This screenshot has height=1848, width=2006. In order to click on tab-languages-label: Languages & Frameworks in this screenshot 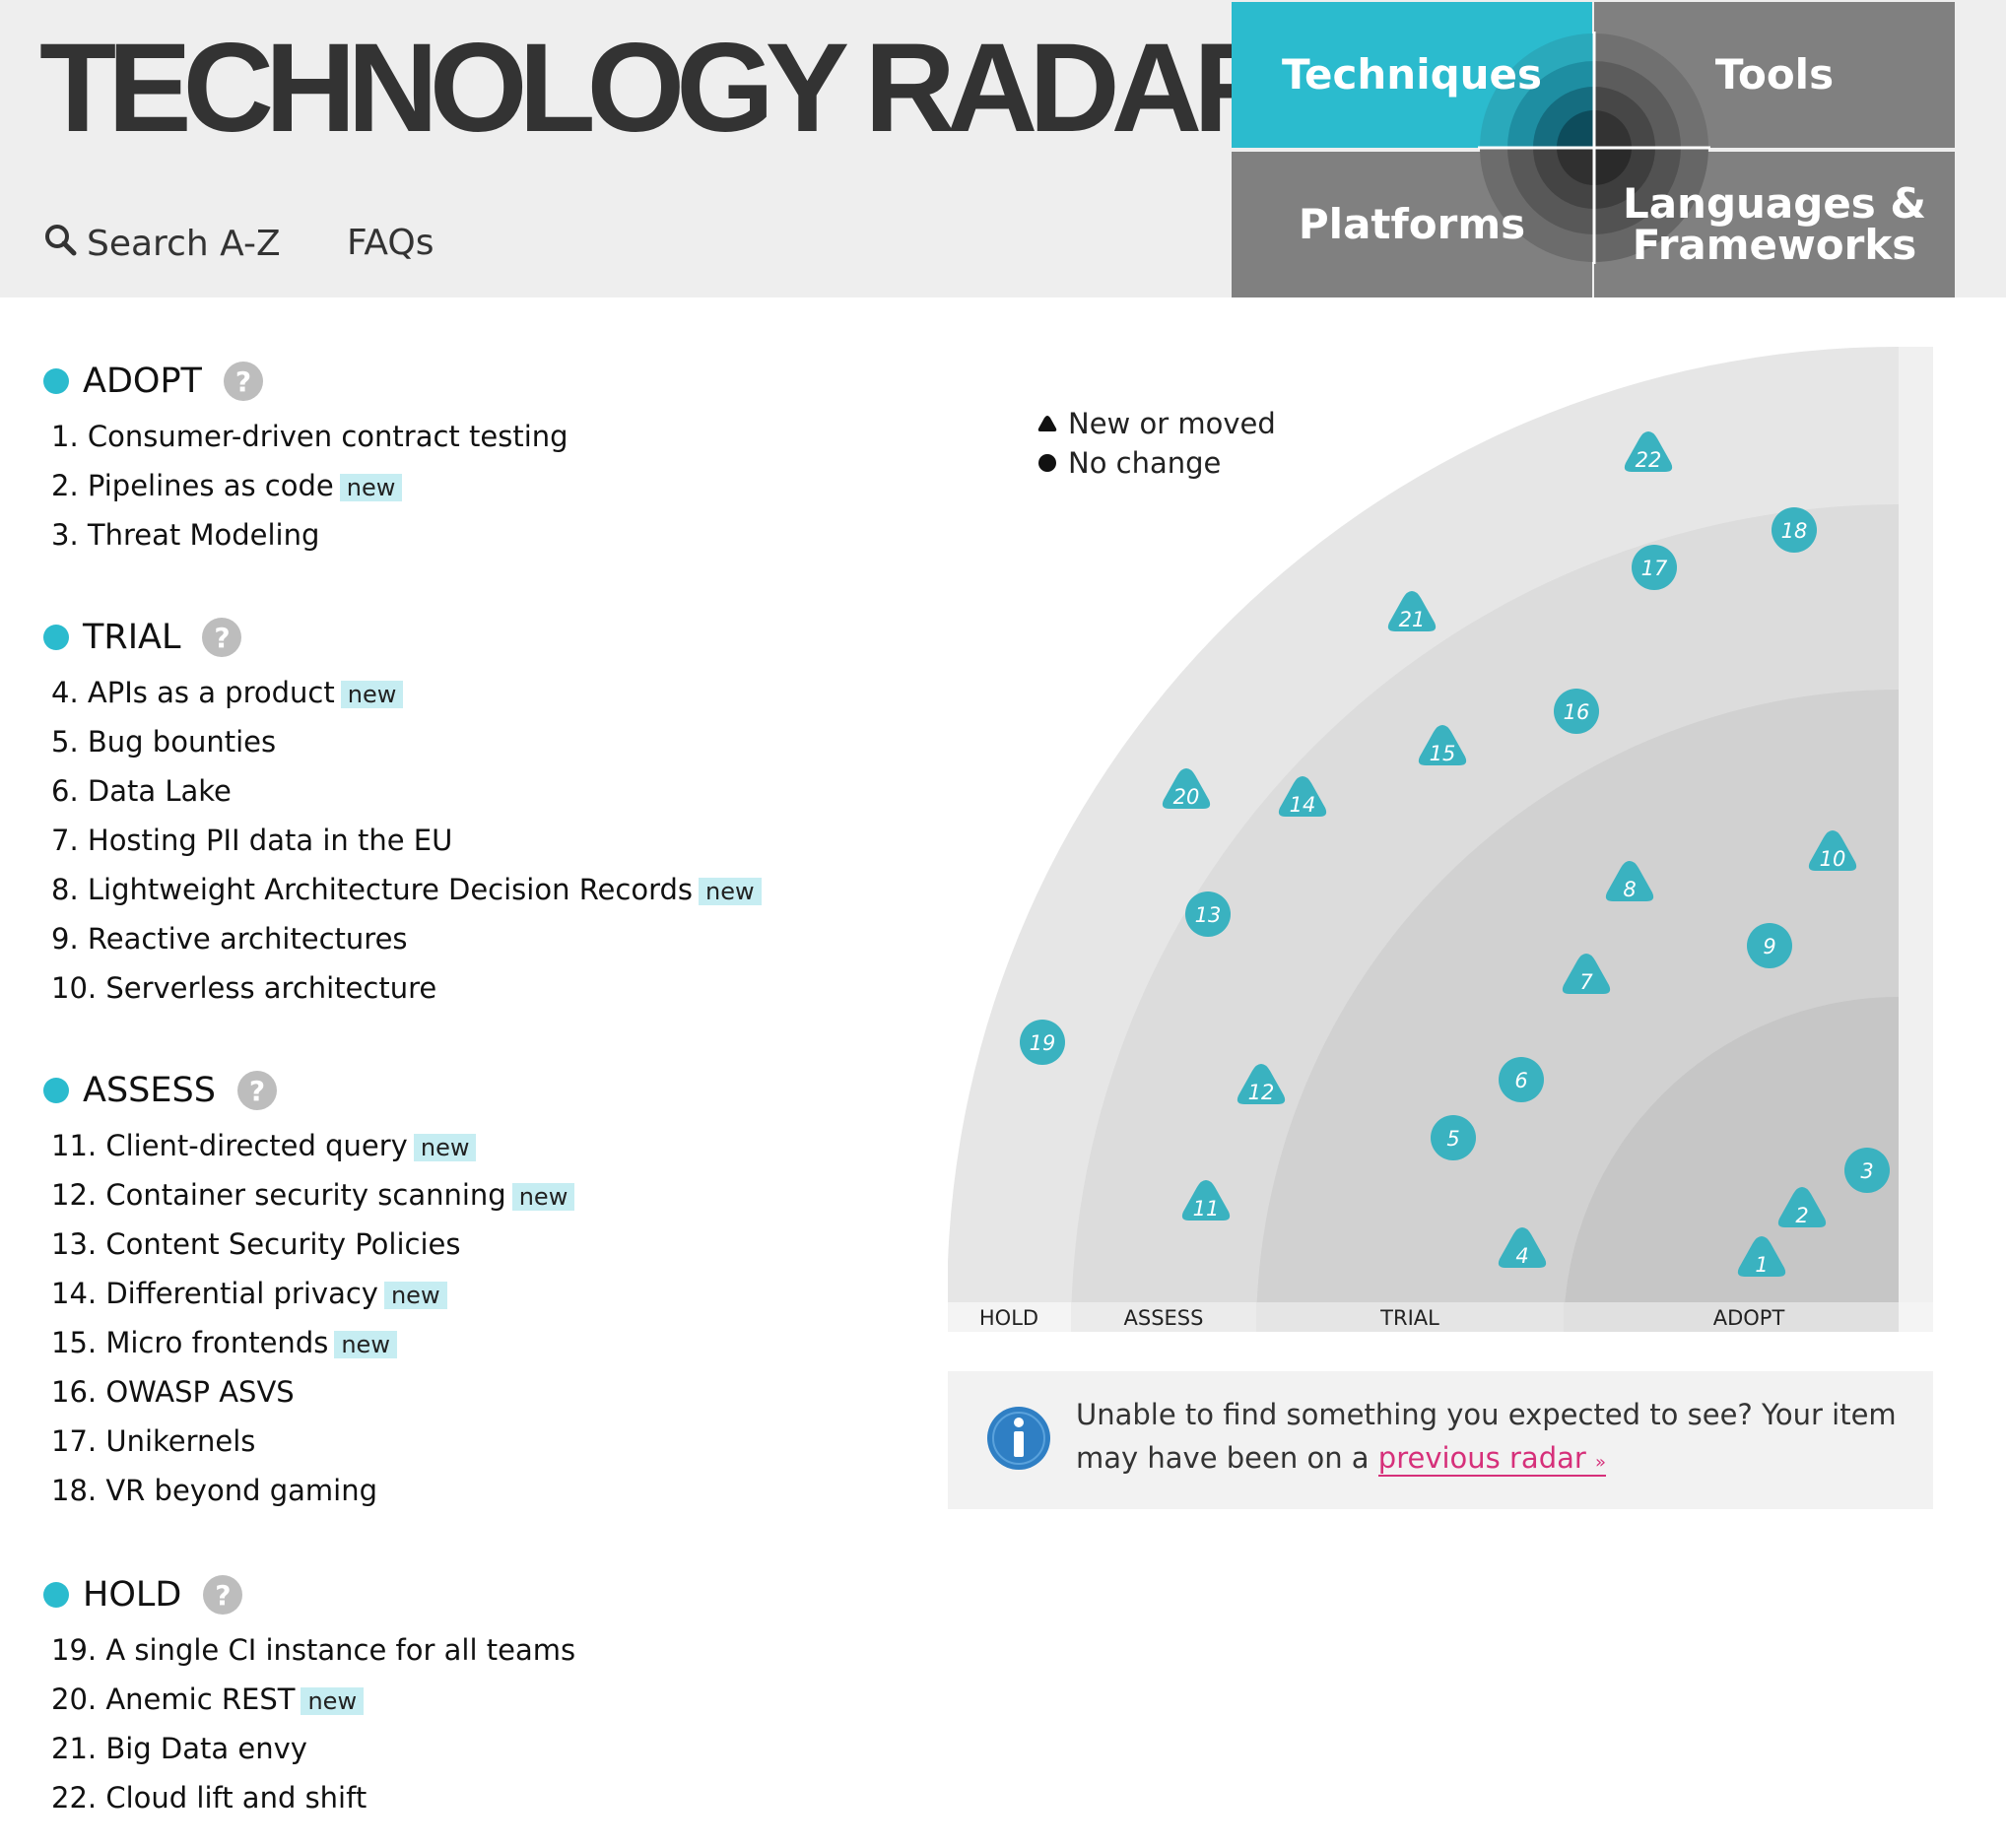, I will do `click(1774, 224)`.